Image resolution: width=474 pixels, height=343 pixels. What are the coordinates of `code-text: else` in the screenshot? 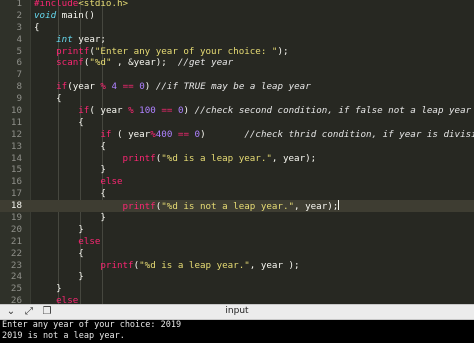 It's located at (67, 242).